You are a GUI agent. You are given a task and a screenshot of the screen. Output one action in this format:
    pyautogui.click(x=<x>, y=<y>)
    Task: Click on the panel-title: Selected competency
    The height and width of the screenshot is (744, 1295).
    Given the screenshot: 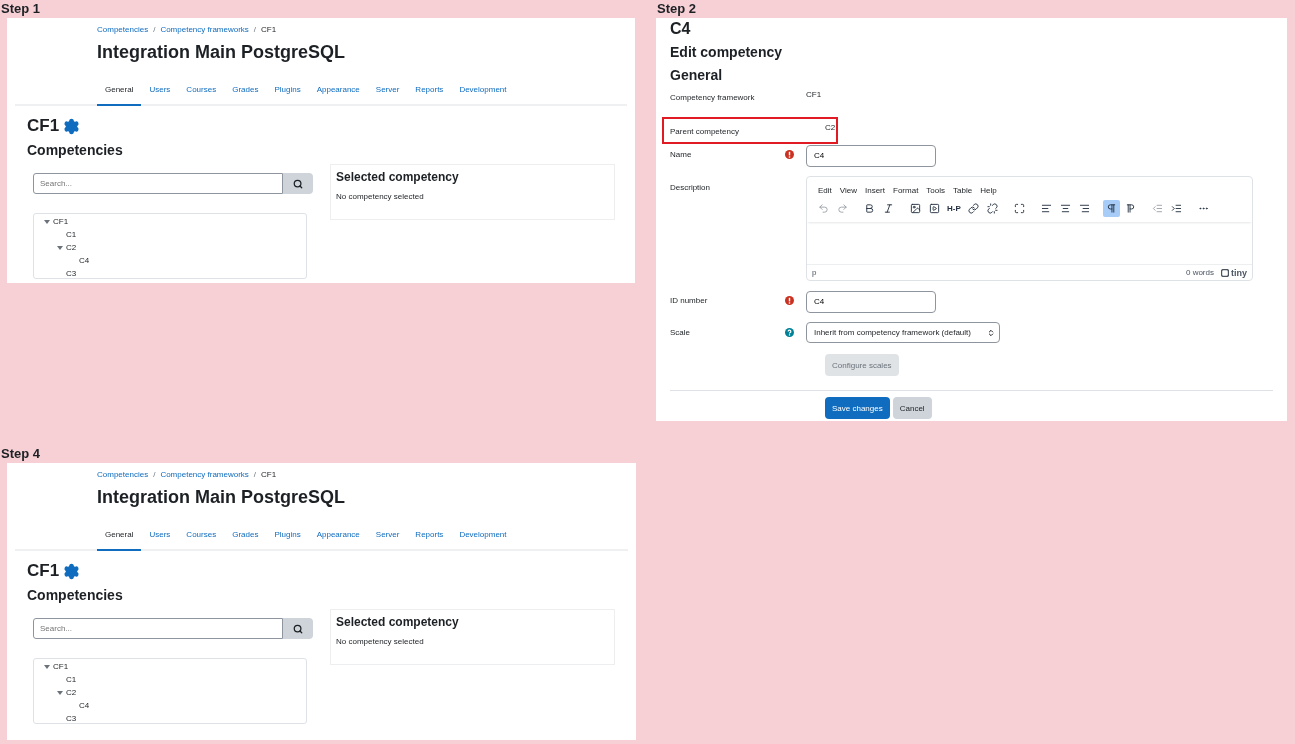 What is the action you would take?
    pyautogui.click(x=398, y=622)
    